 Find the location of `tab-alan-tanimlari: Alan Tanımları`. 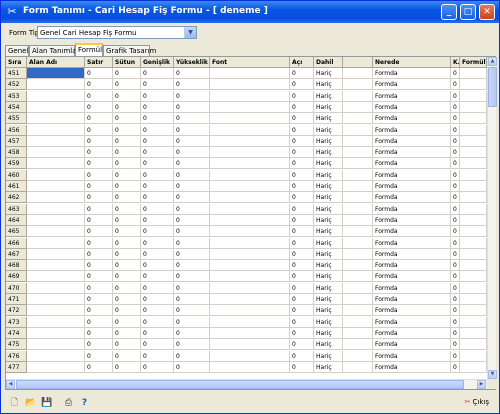

tab-alan-tanimlari: Alan Tanımları is located at coordinates (55, 50).